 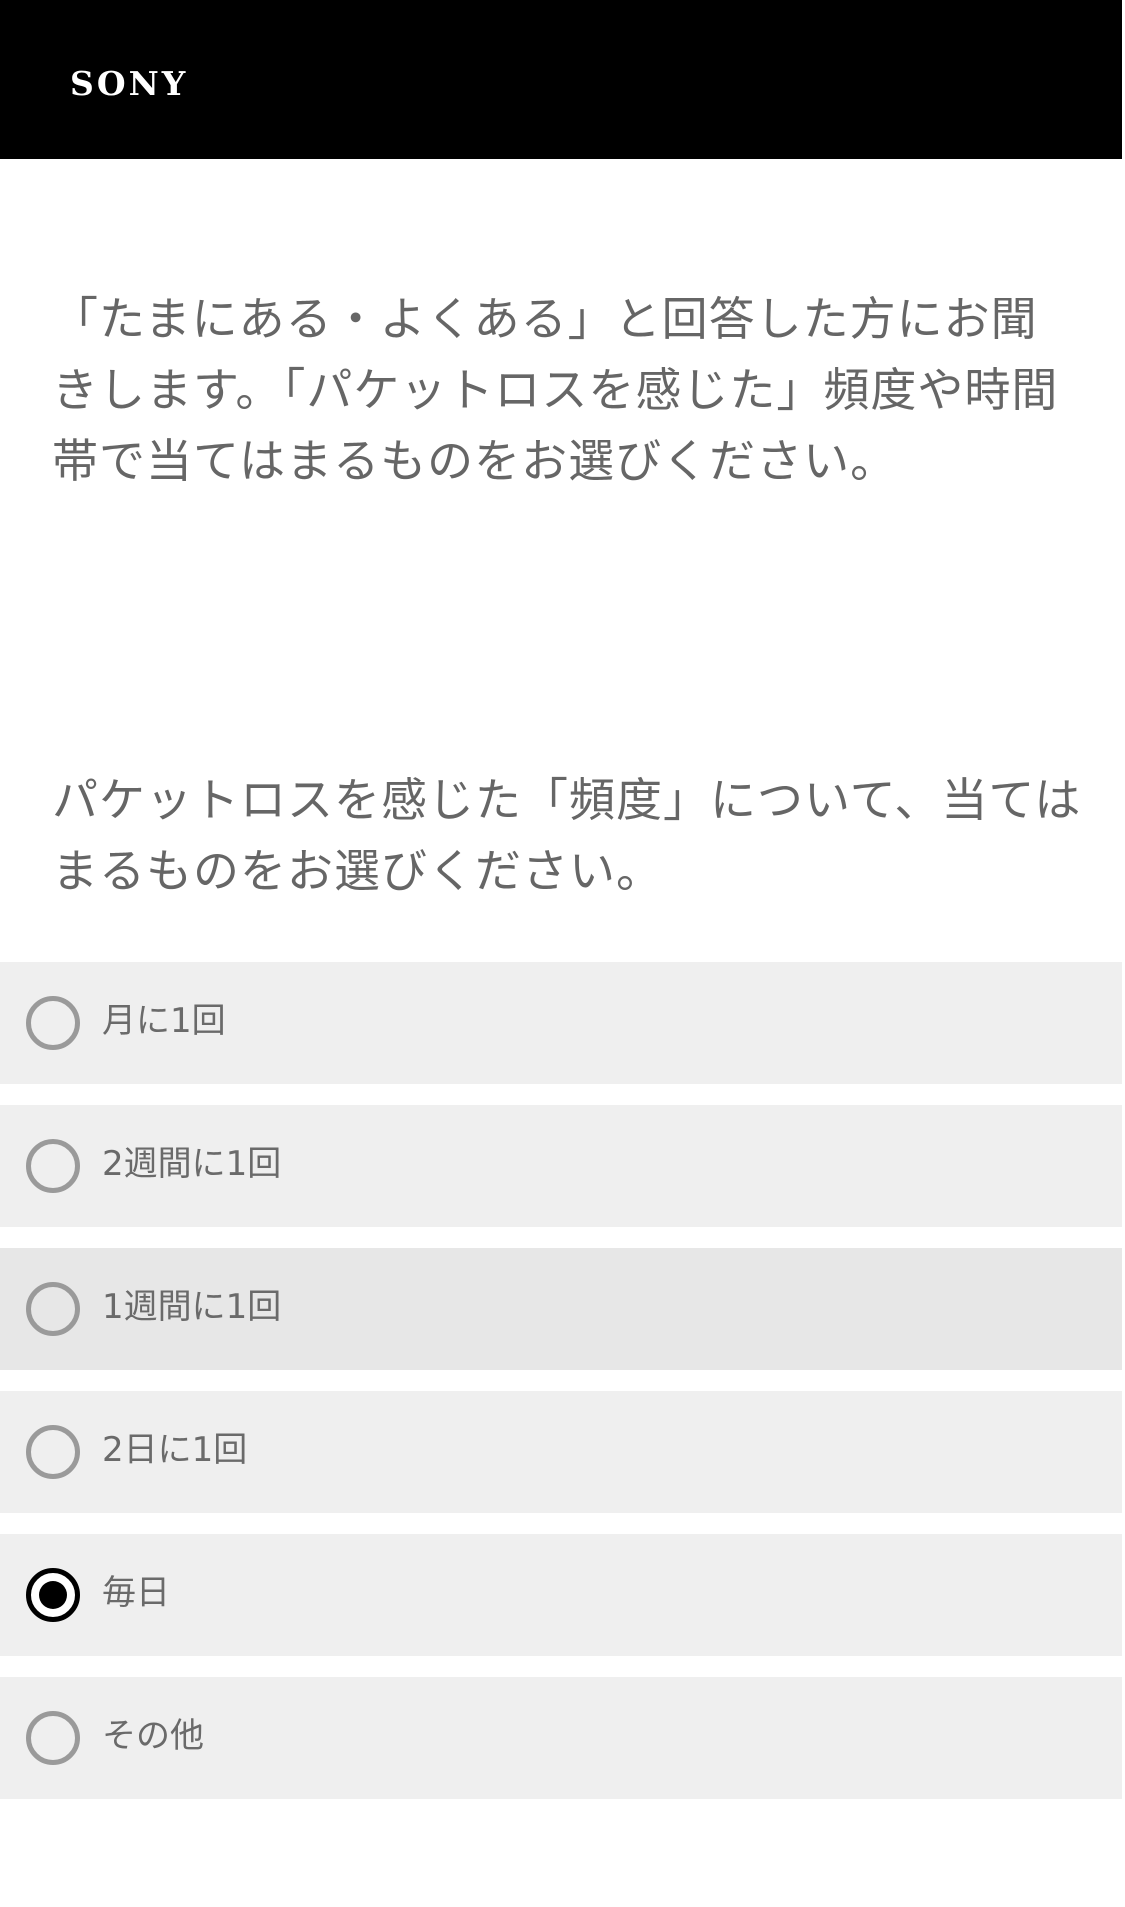 I want to click on option-label: 毎日, so click(x=136, y=1593).